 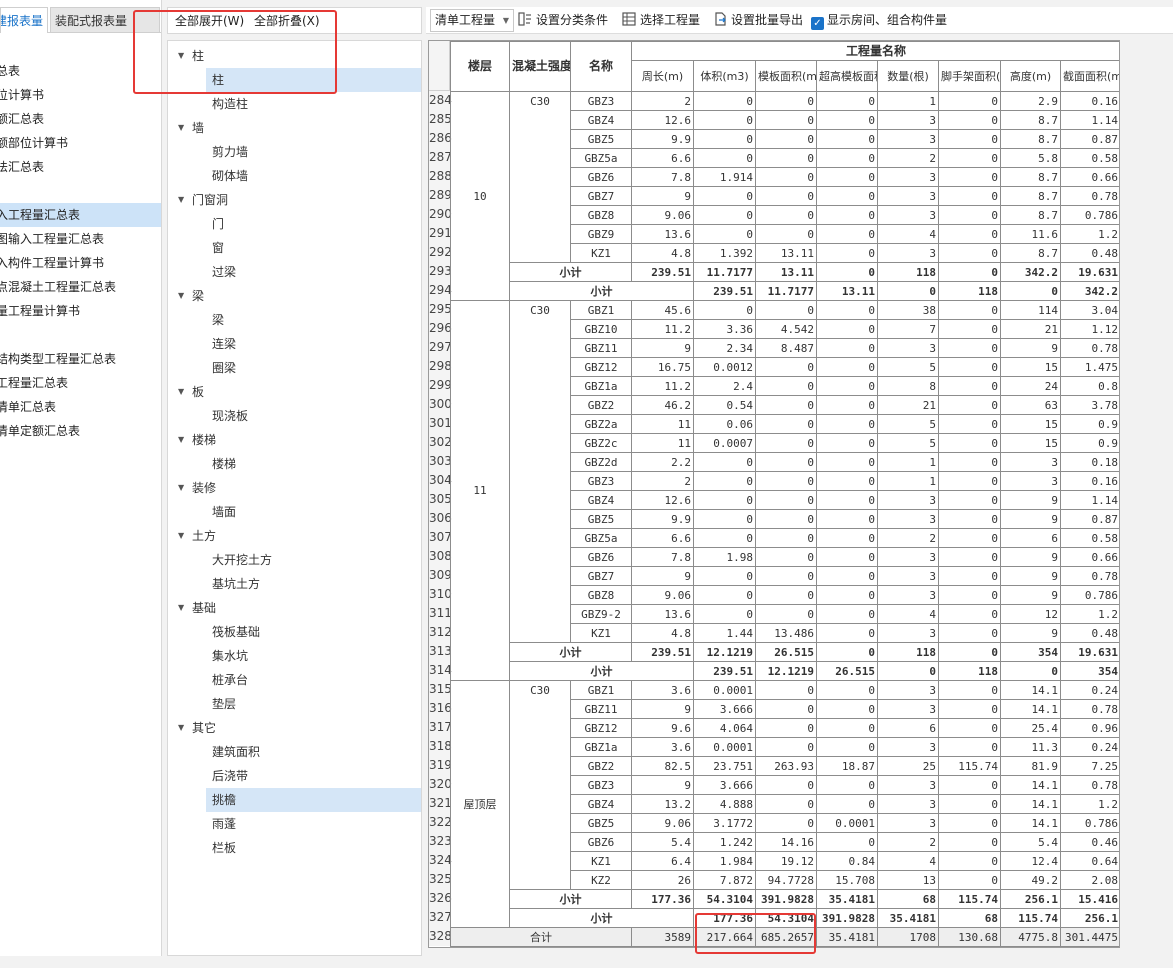 What do you see at coordinates (313, 776) in the screenshot?
I see `tree-item: 后浇带` at bounding box center [313, 776].